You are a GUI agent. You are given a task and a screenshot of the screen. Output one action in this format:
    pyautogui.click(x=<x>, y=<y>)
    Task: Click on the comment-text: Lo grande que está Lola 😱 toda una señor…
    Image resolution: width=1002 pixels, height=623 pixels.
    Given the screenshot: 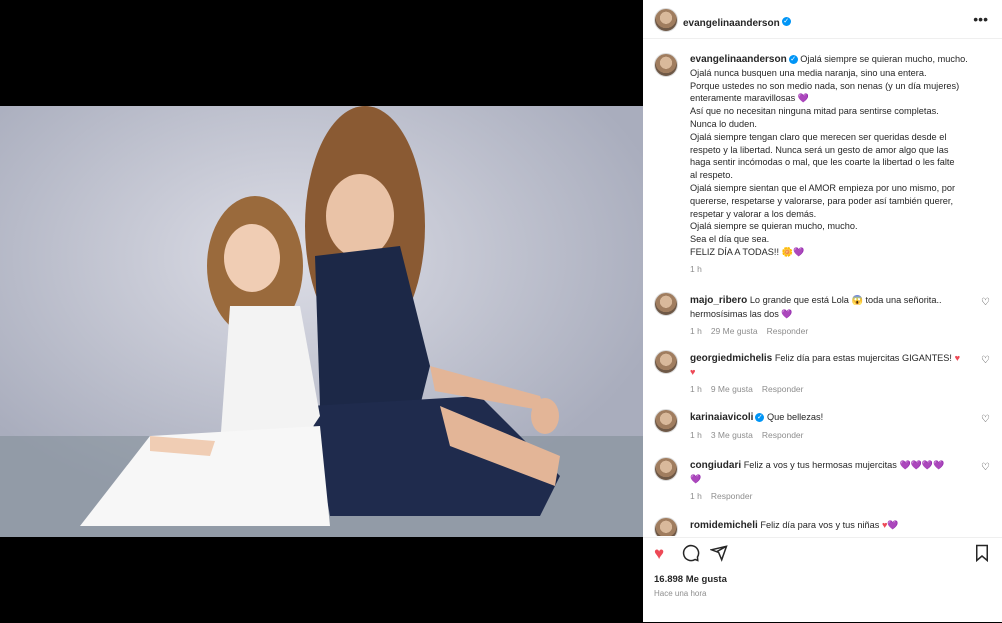 What is the action you would take?
    pyautogui.click(x=845, y=300)
    